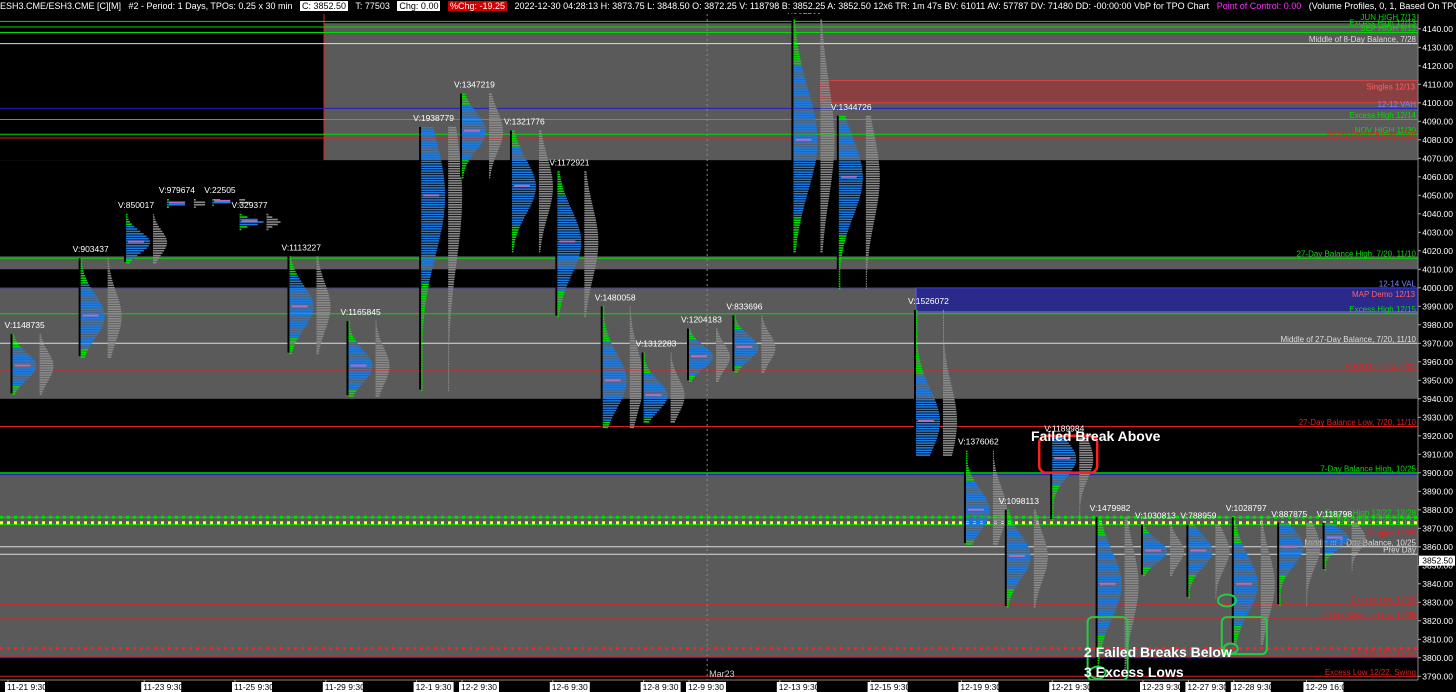 The image size is (1456, 692). What do you see at coordinates (1437, 288) in the screenshot?
I see `price-tick-label: 4000.00` at bounding box center [1437, 288].